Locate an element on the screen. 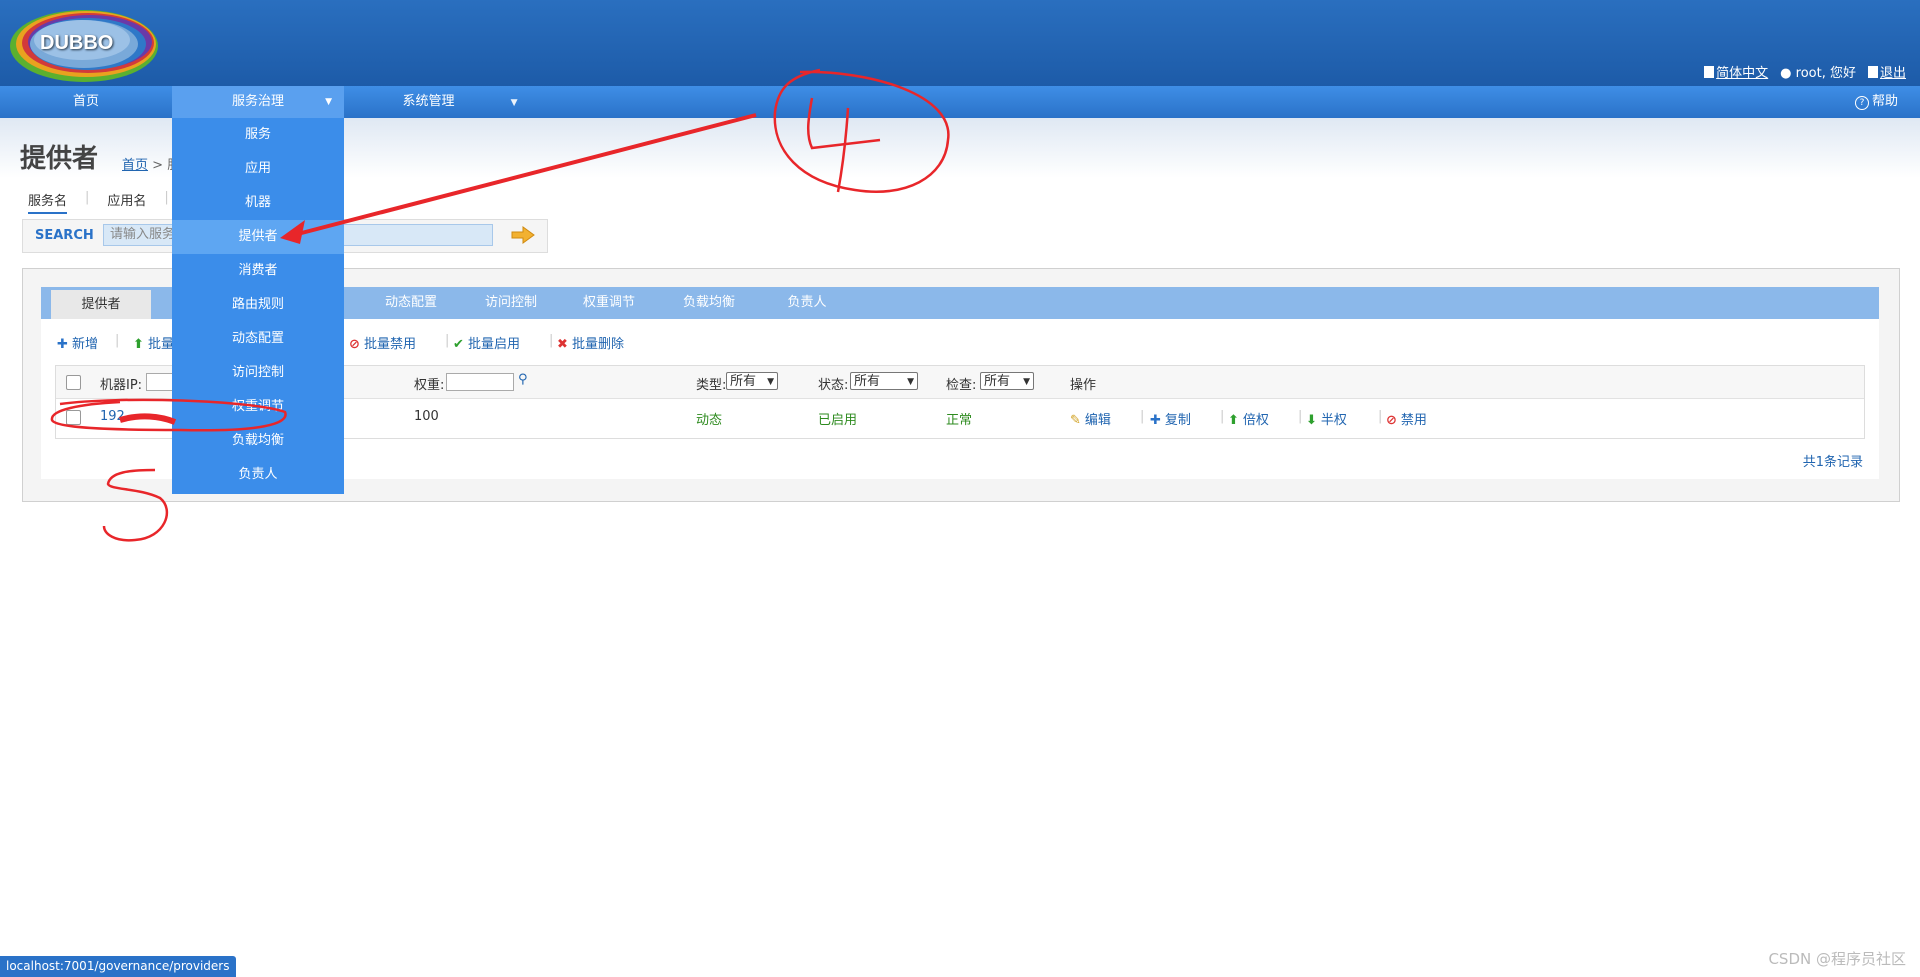 The image size is (1920, 977). logo-text: DUBBO is located at coordinates (77, 43).